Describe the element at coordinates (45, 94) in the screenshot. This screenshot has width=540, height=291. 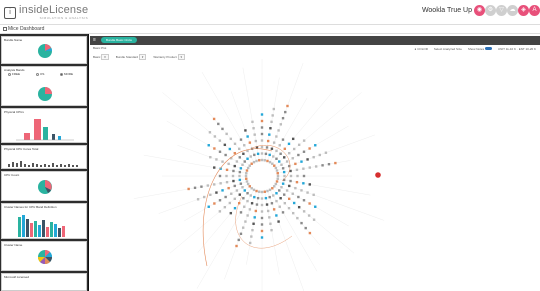
I see `bands-pie-chart` at that location.